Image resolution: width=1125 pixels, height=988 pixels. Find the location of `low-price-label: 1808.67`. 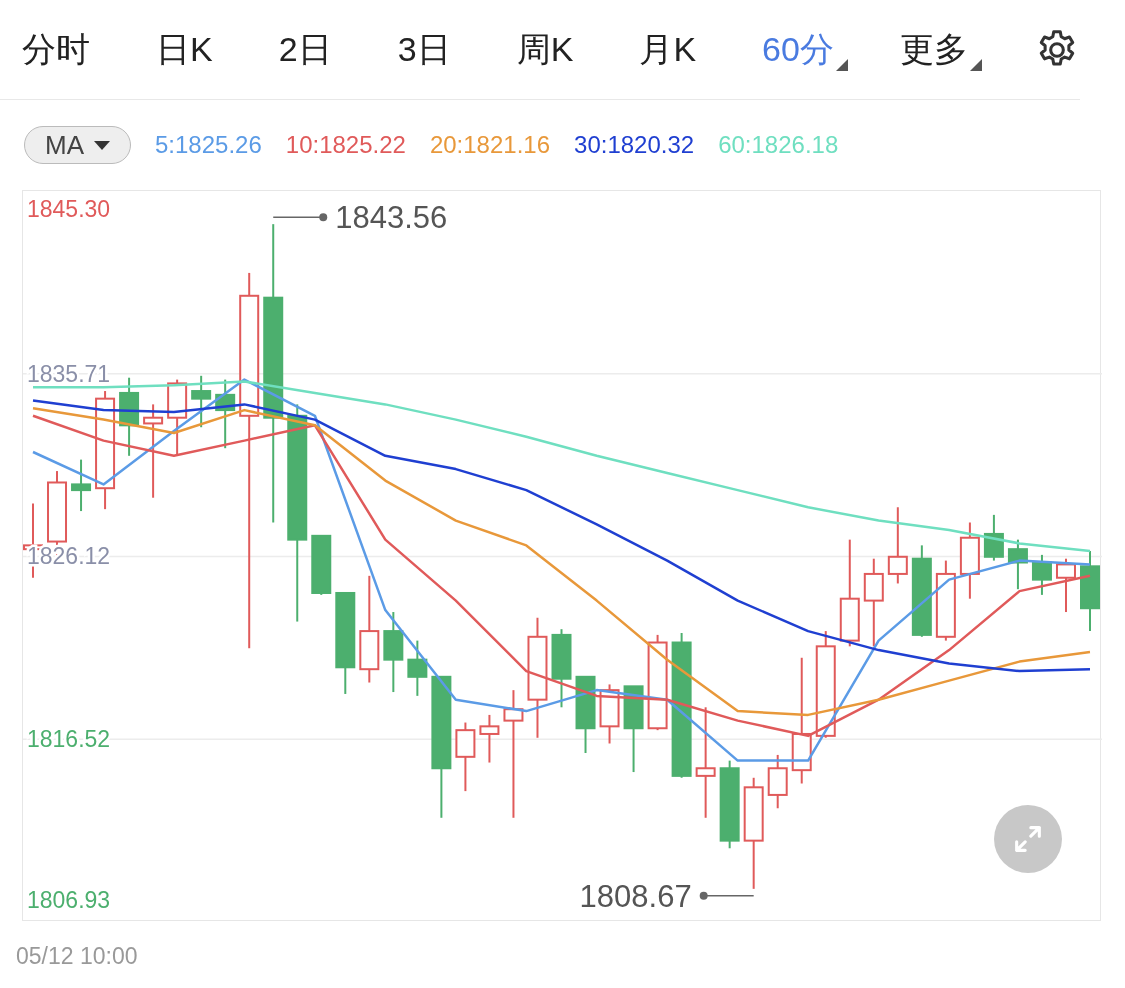

low-price-label: 1808.67 is located at coordinates (635, 896).